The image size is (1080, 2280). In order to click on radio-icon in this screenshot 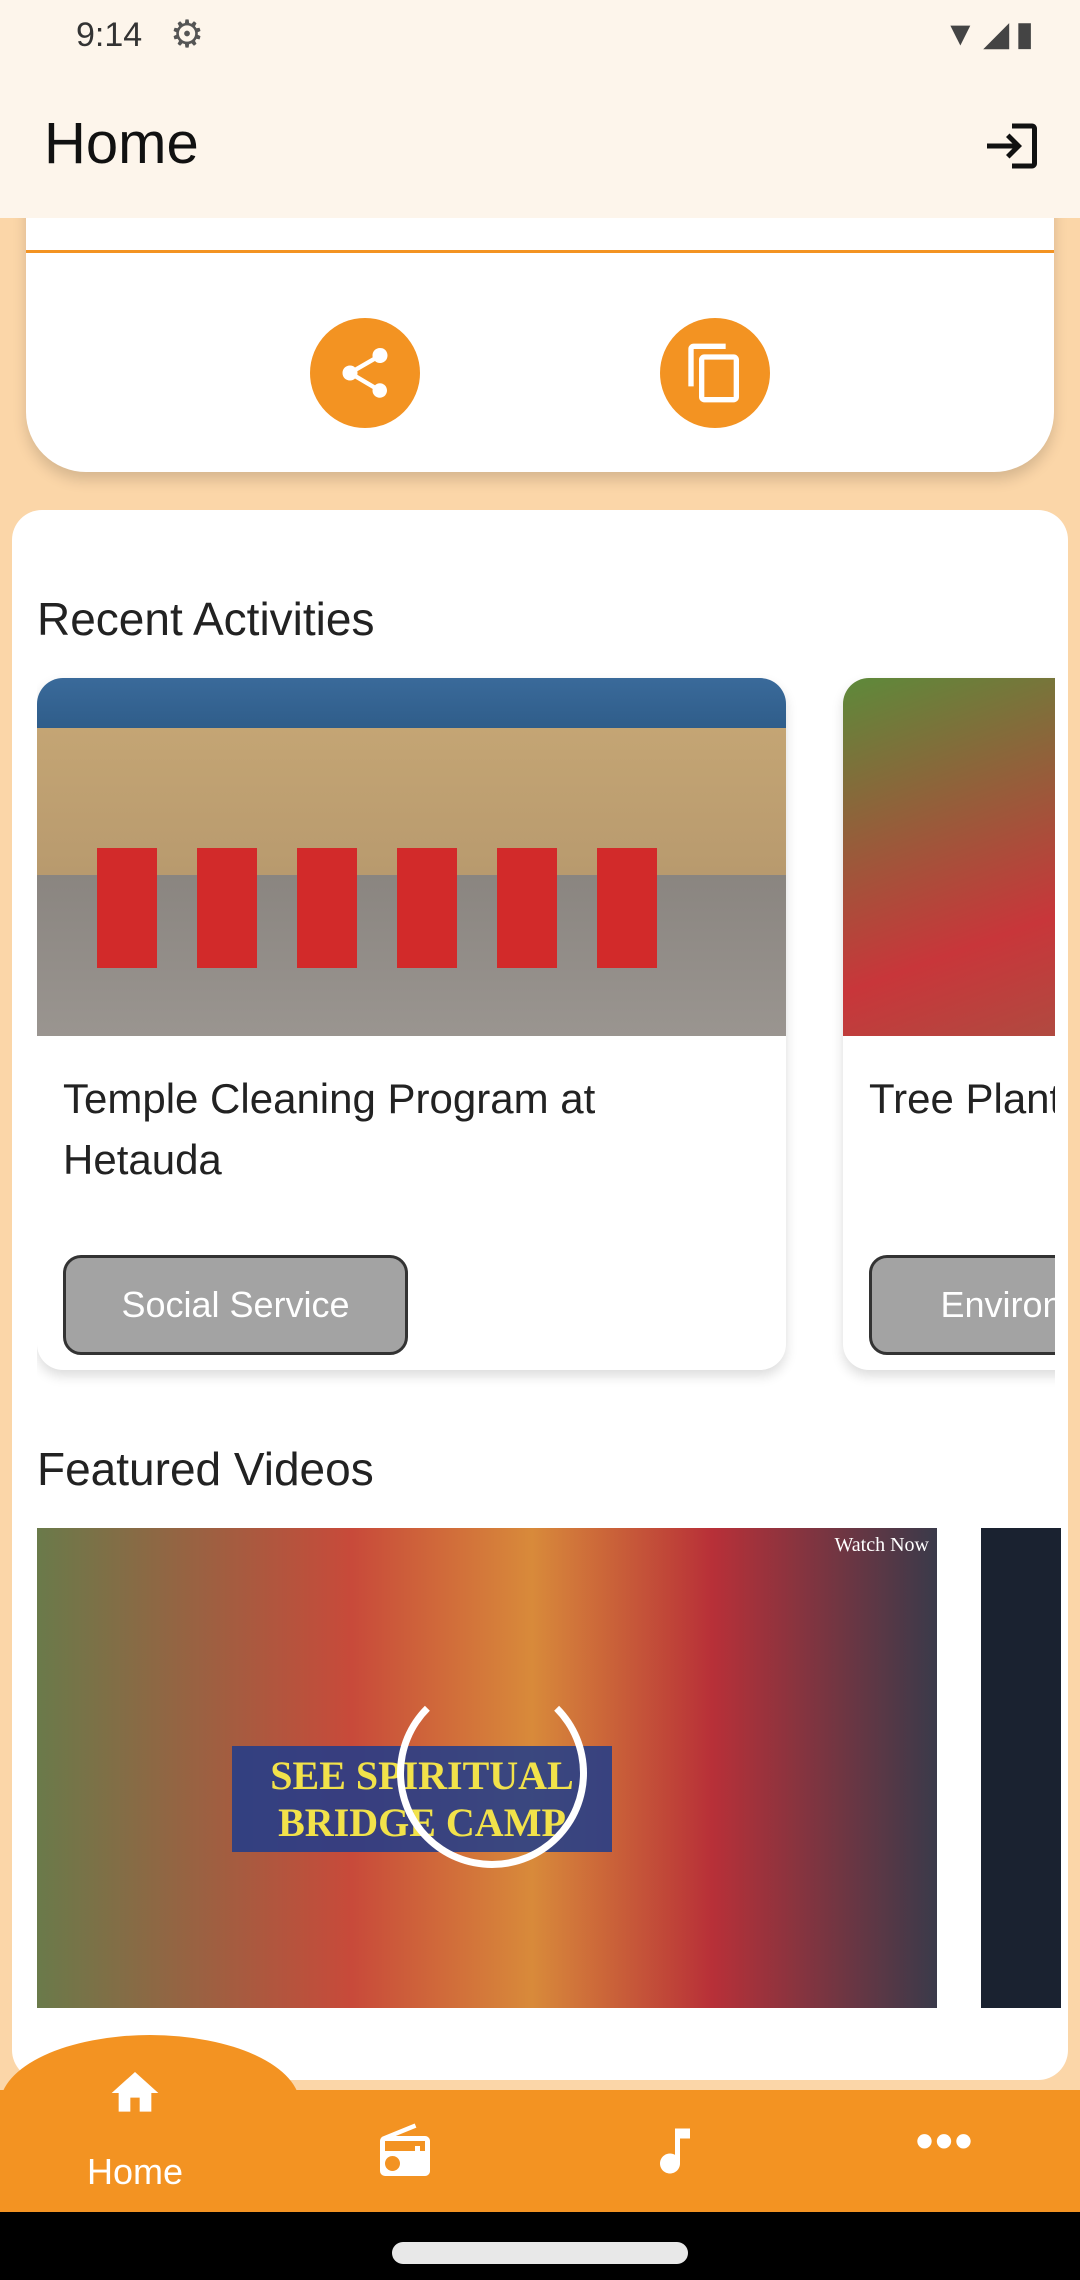, I will do `click(405, 2149)`.